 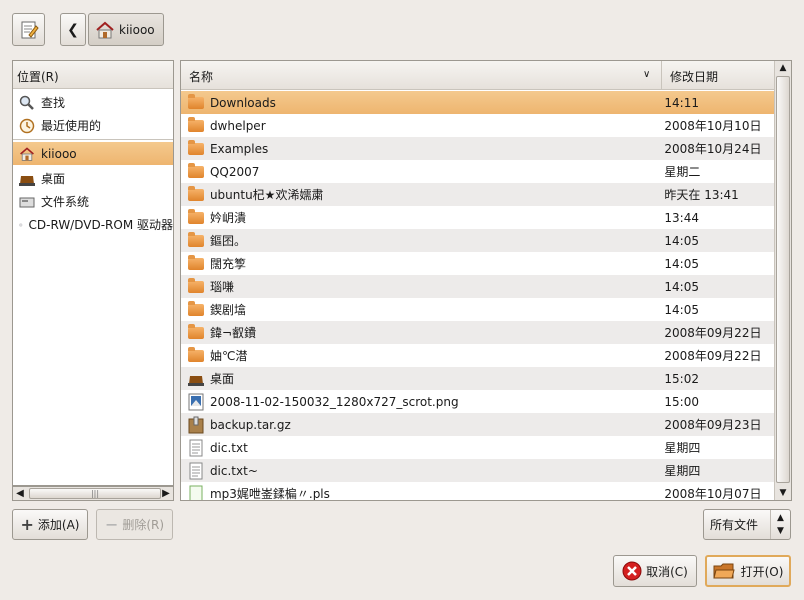 What do you see at coordinates (477, 378) in the screenshot?
I see `file-row: 桌面 15:02` at bounding box center [477, 378].